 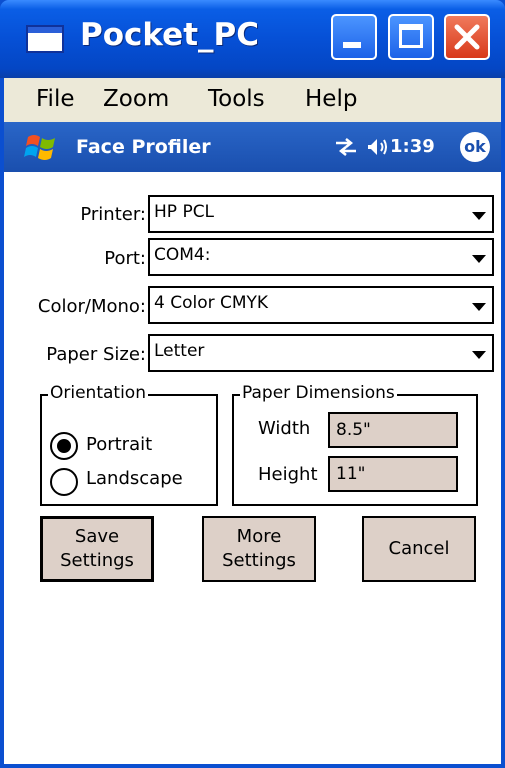 What do you see at coordinates (91, 306) in the screenshot?
I see `color-mono-label: Color/Mono:` at bounding box center [91, 306].